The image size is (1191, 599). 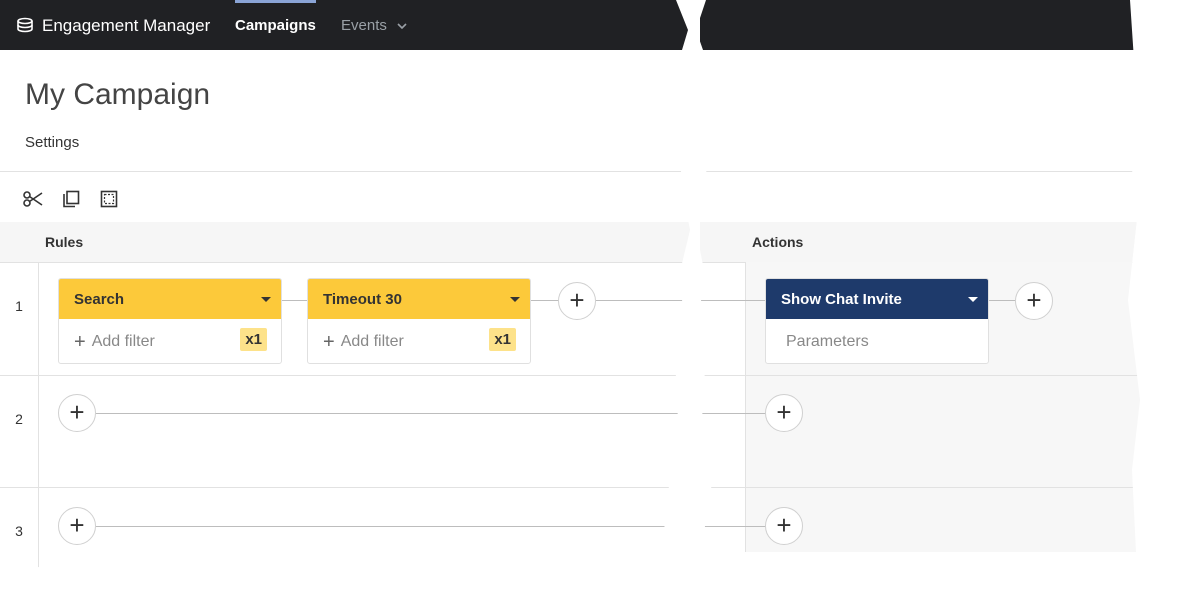 What do you see at coordinates (19, 531) in the screenshot?
I see `row-number: 3` at bounding box center [19, 531].